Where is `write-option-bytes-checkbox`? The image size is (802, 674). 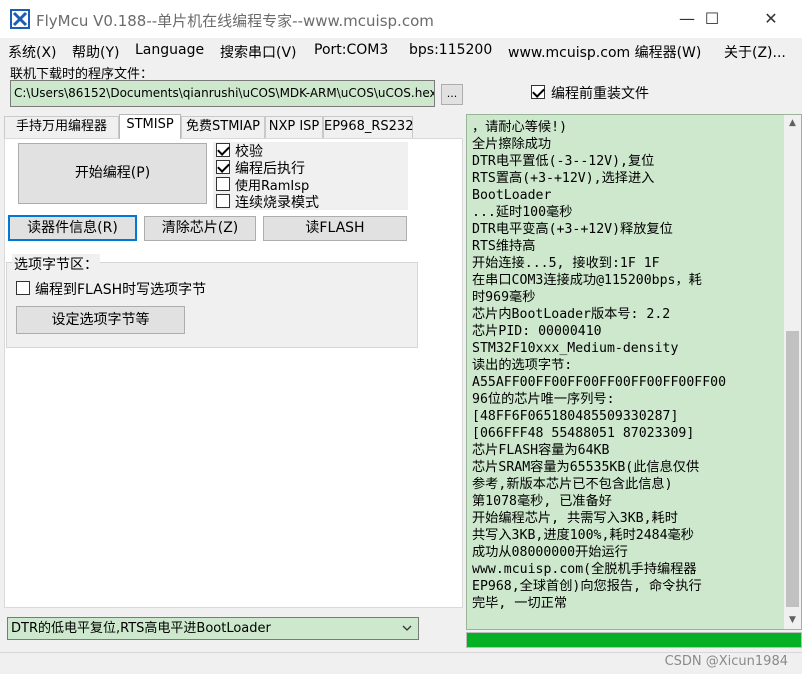 write-option-bytes-checkbox is located at coordinates (23, 288).